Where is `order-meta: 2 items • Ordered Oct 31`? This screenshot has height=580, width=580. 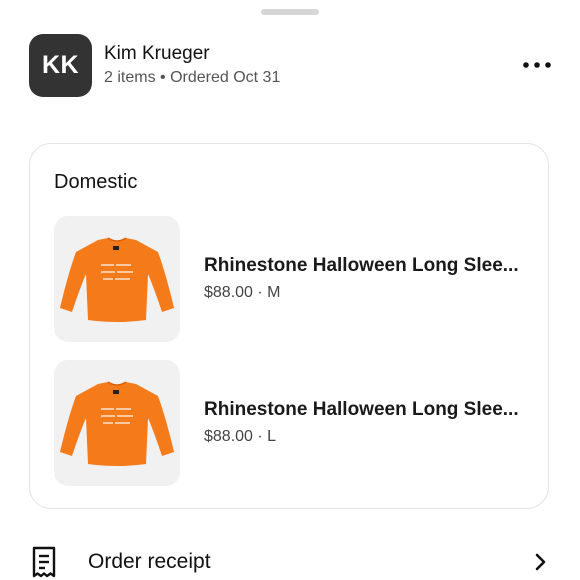 order-meta: 2 items • Ordered Oct 31 is located at coordinates (192, 77).